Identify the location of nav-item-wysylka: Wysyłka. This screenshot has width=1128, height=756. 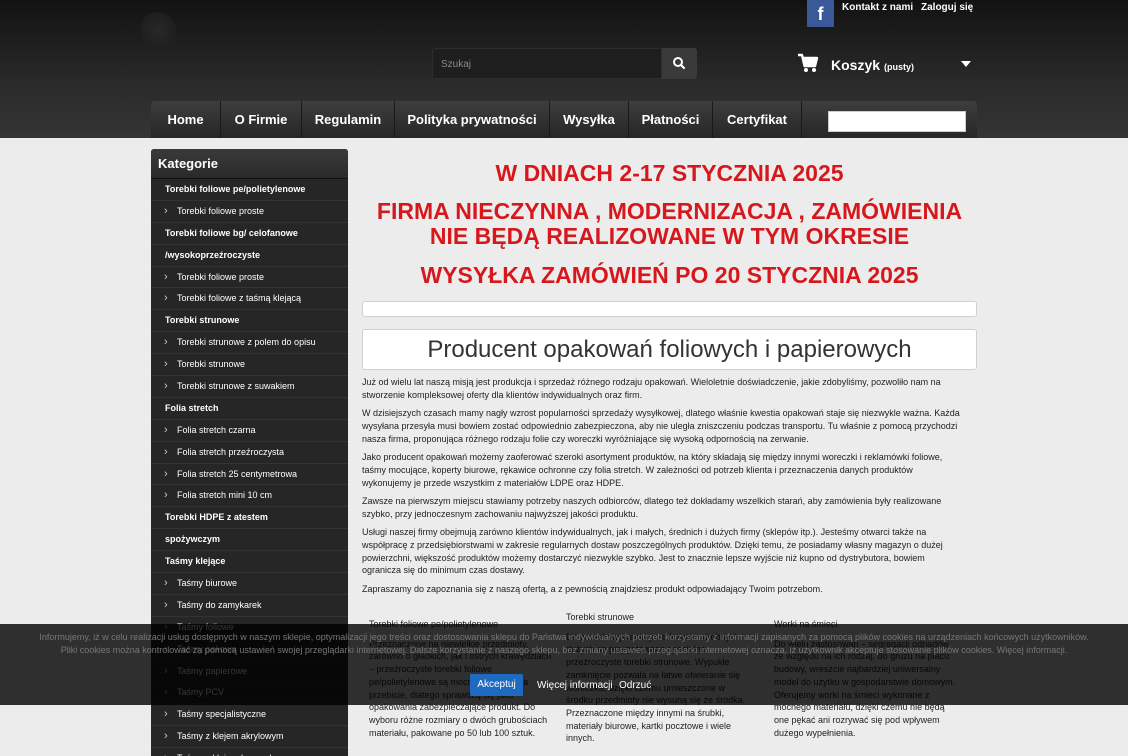
(589, 119).